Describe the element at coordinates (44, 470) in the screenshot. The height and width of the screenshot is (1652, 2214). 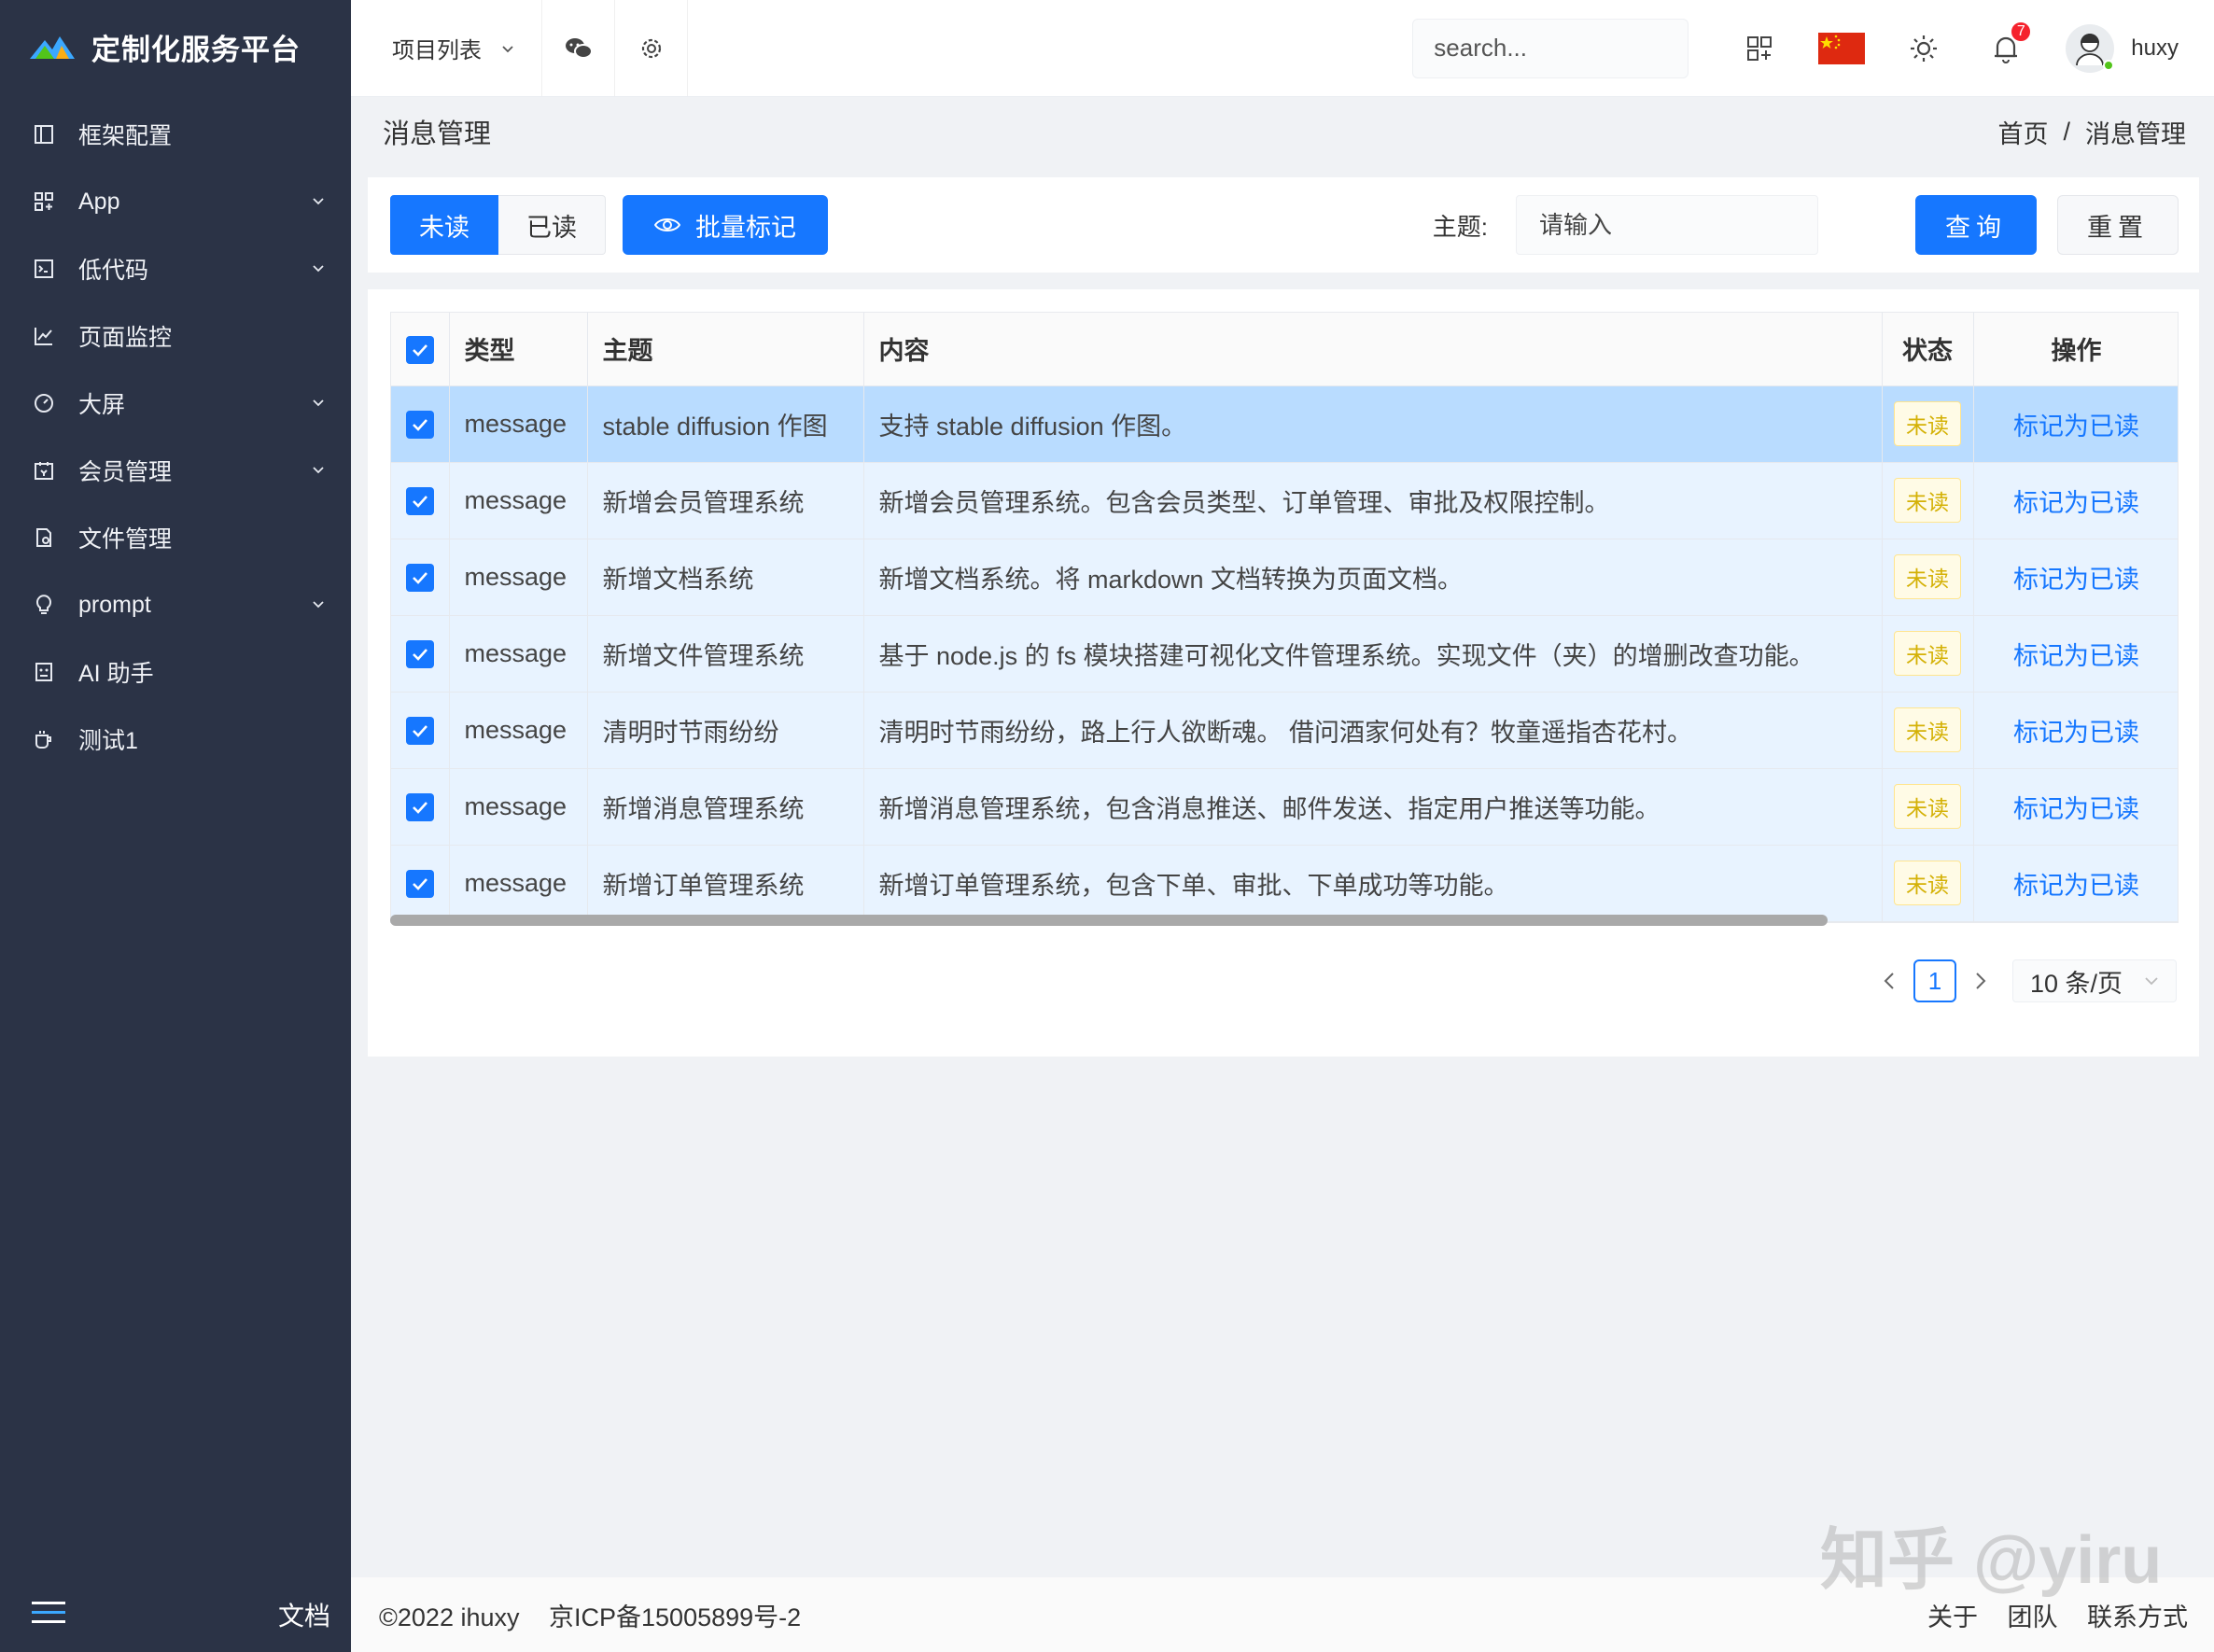
I see `member-icon` at that location.